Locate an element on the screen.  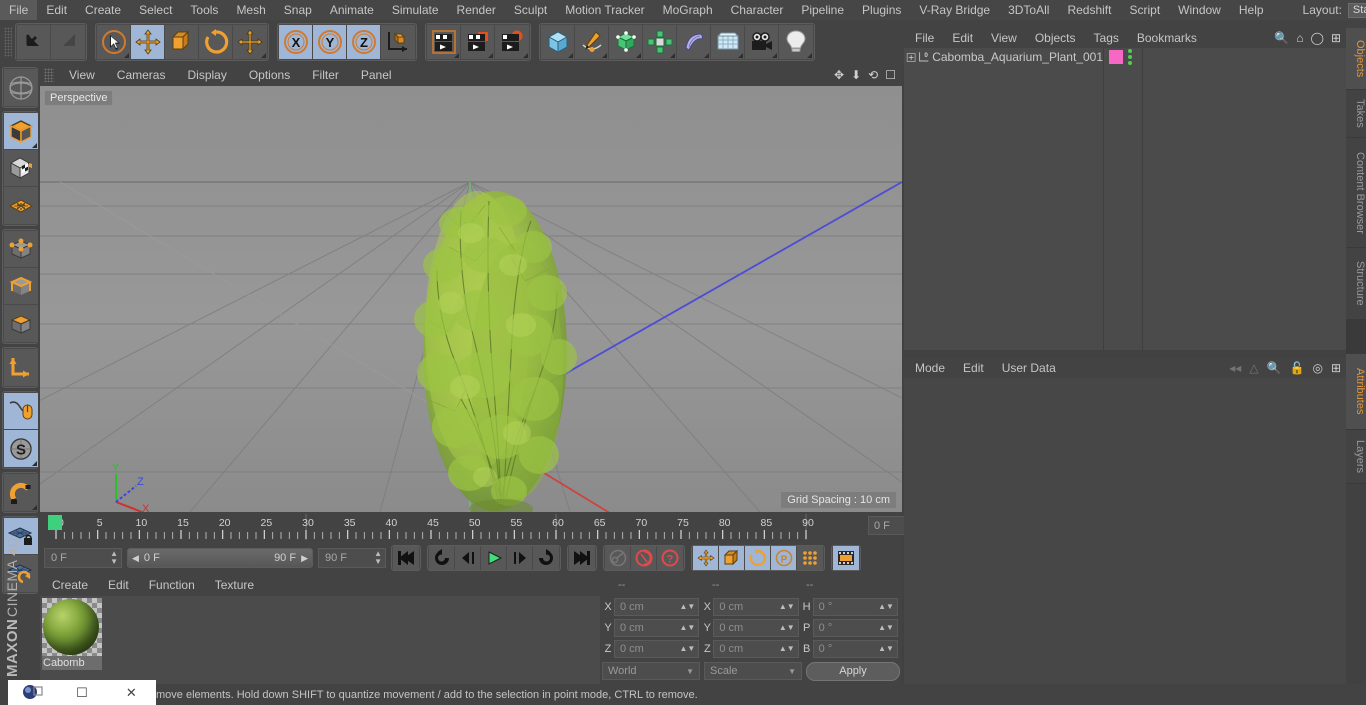
material-menu-edit: Edit is located at coordinates (118, 585).